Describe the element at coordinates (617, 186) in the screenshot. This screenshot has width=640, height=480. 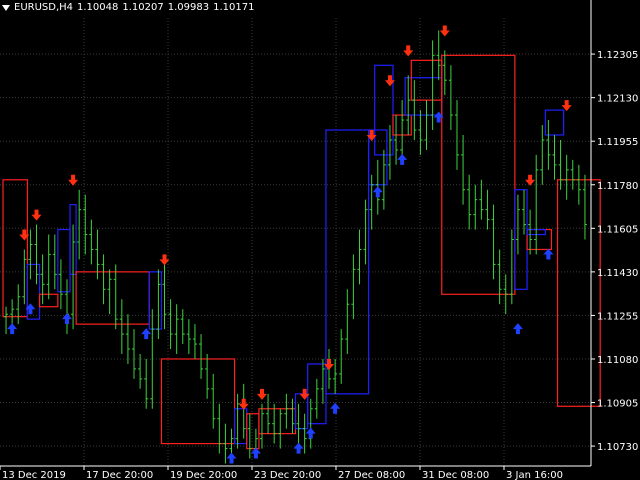
I see `y-tick-label: 1.11780` at that location.